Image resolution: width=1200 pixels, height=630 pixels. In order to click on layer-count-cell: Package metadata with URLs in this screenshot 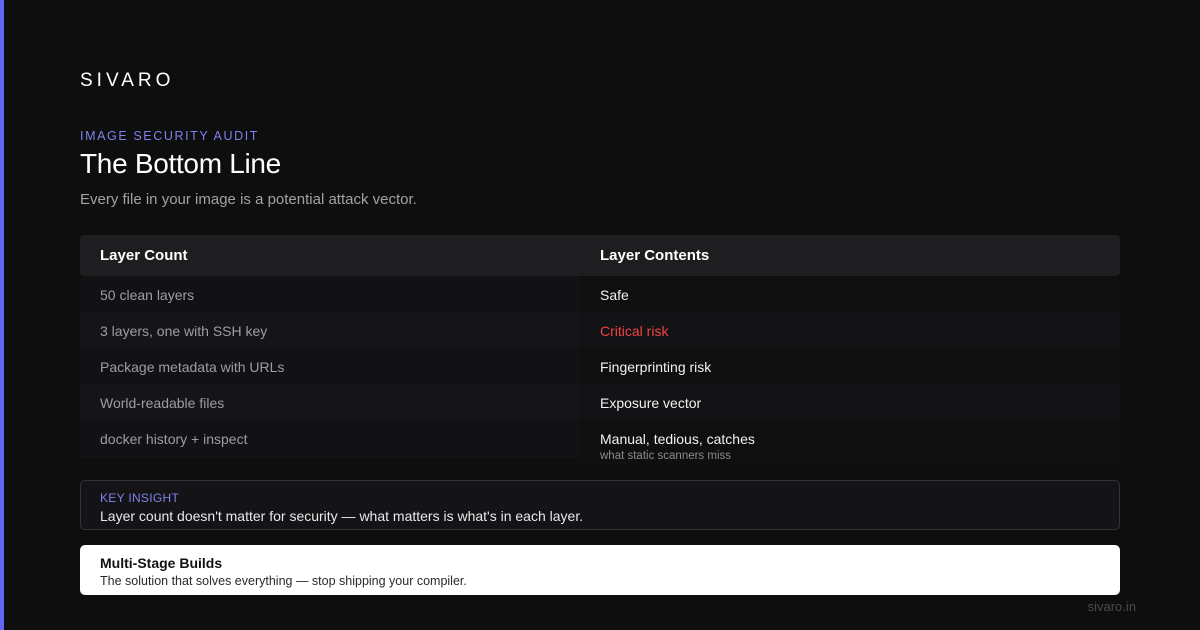, I will do `click(330, 366)`.